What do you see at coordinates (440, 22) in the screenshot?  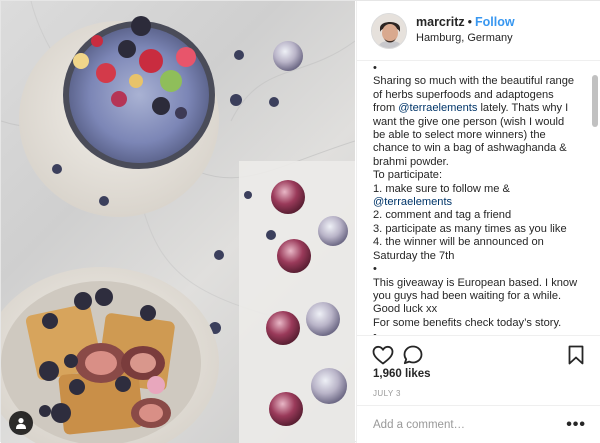 I see `username-link: marcritz` at bounding box center [440, 22].